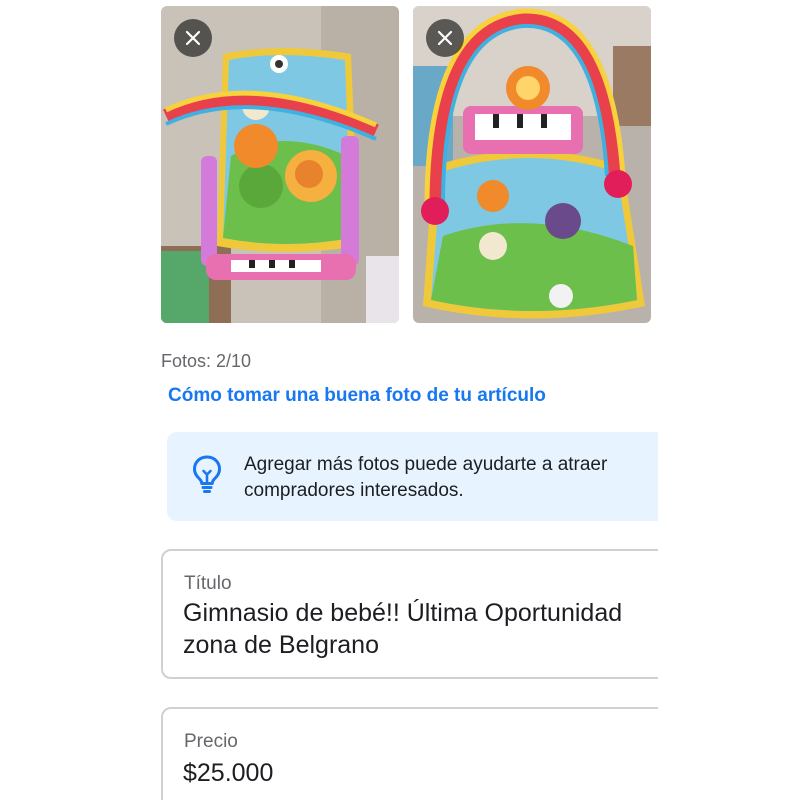 This screenshot has width=800, height=800. I want to click on title-line-2: zona de Belgrano, so click(281, 645).